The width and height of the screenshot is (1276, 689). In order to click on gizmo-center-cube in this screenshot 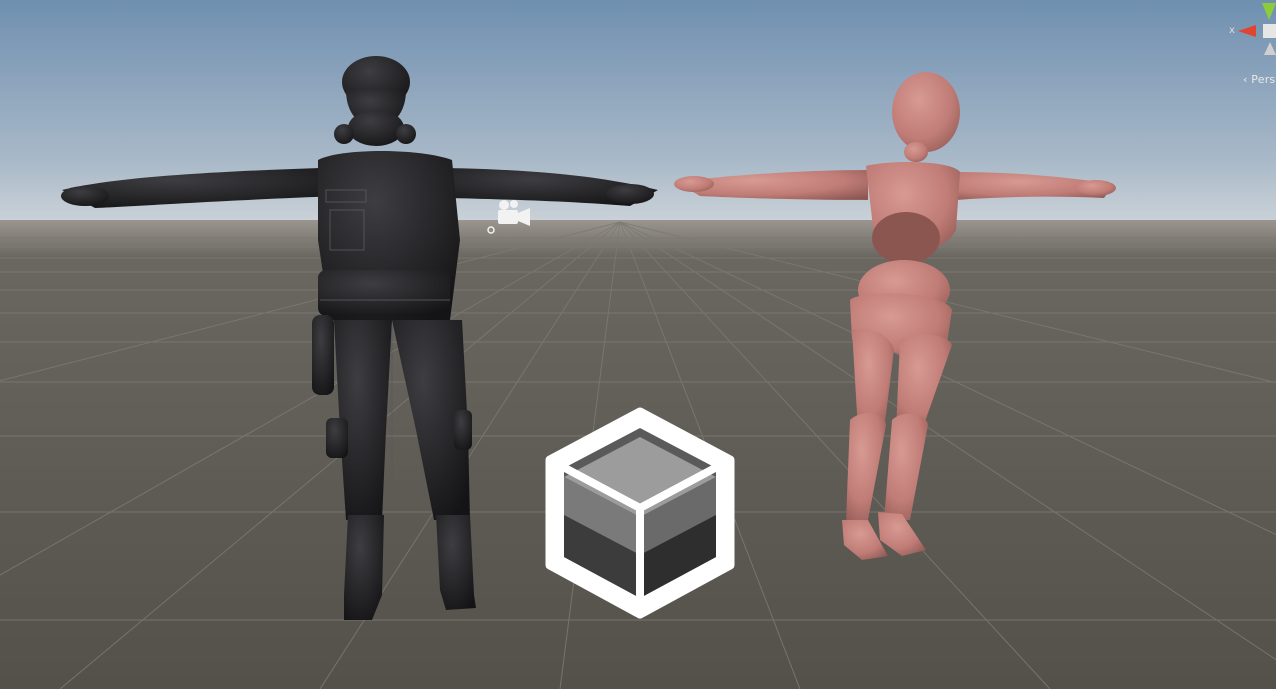, I will do `click(1269, 31)`.